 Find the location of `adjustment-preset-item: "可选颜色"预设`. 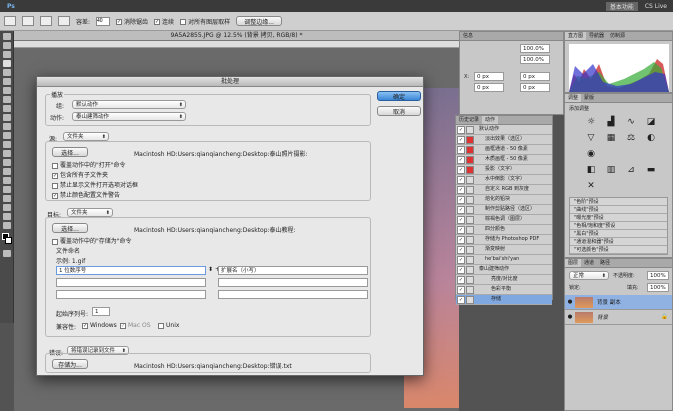

adjustment-preset-item: "可选颜色"预设 is located at coordinates (618, 250).